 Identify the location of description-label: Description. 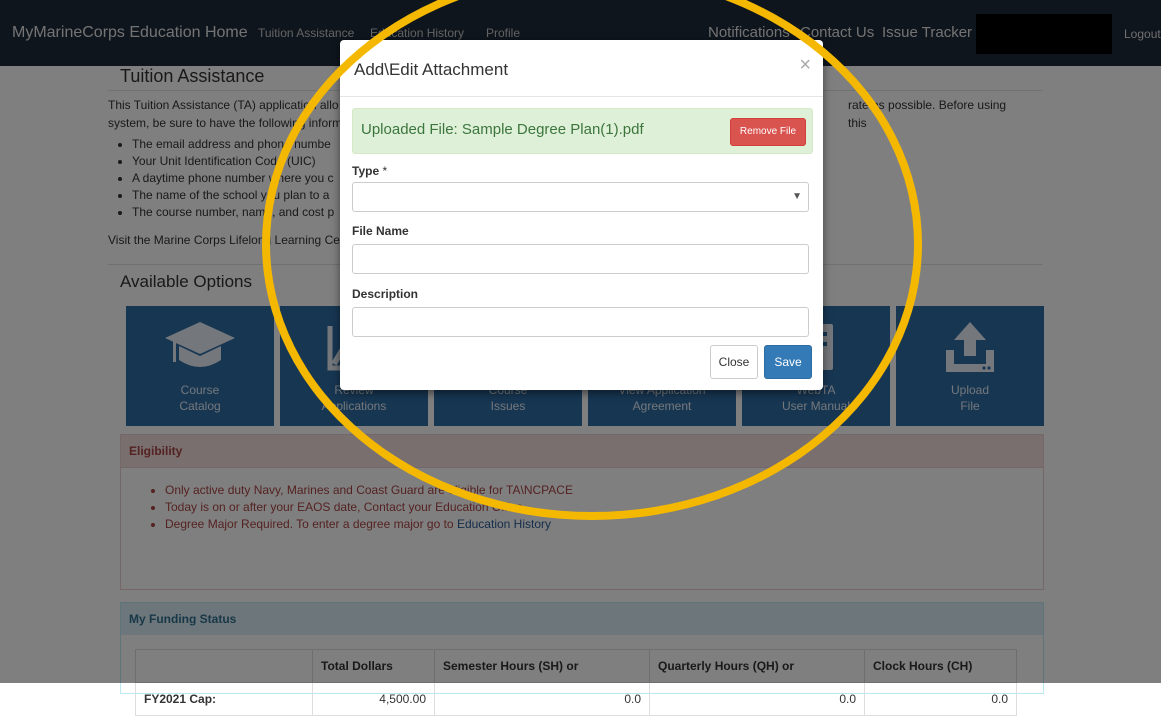
(385, 294).